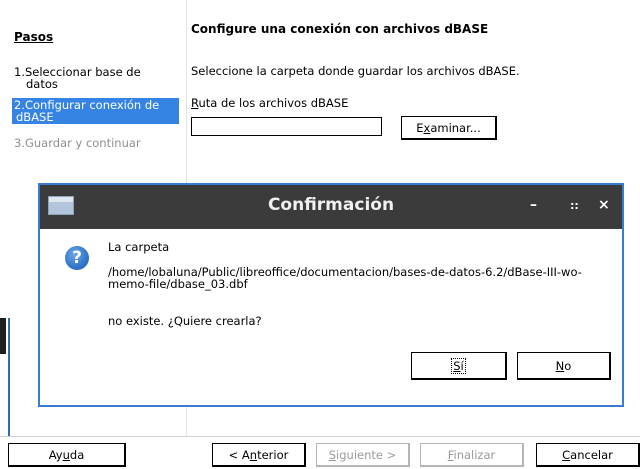 Image resolution: width=640 pixels, height=469 pixels. I want to click on step-label-cont: datos, so click(42, 84).